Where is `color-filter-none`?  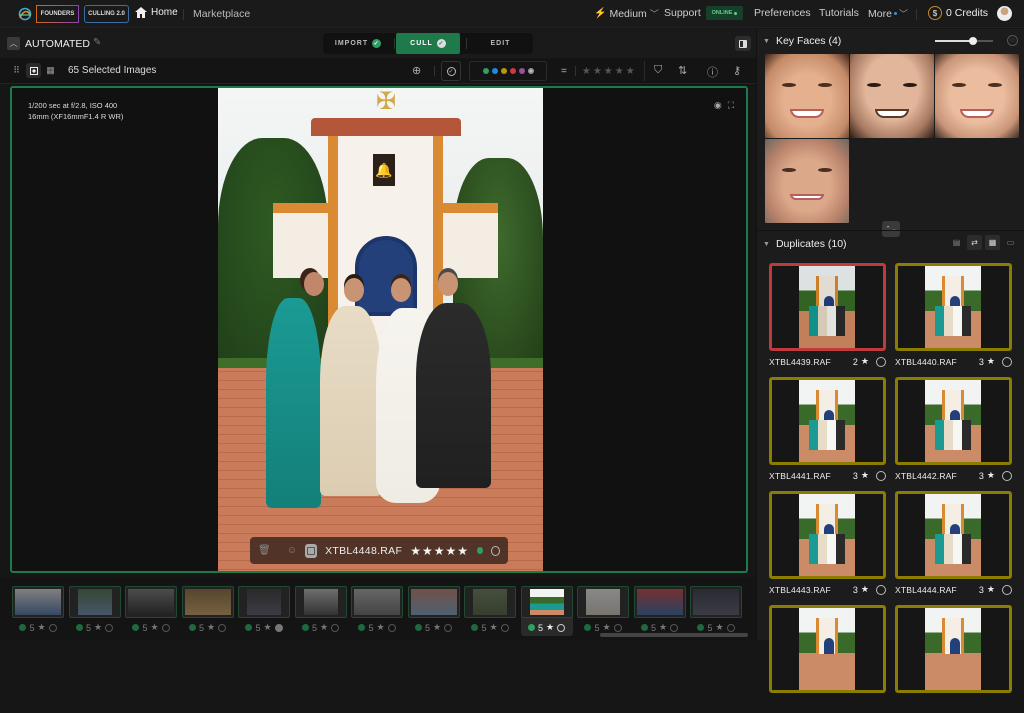
color-filter-none is located at coordinates (530, 71).